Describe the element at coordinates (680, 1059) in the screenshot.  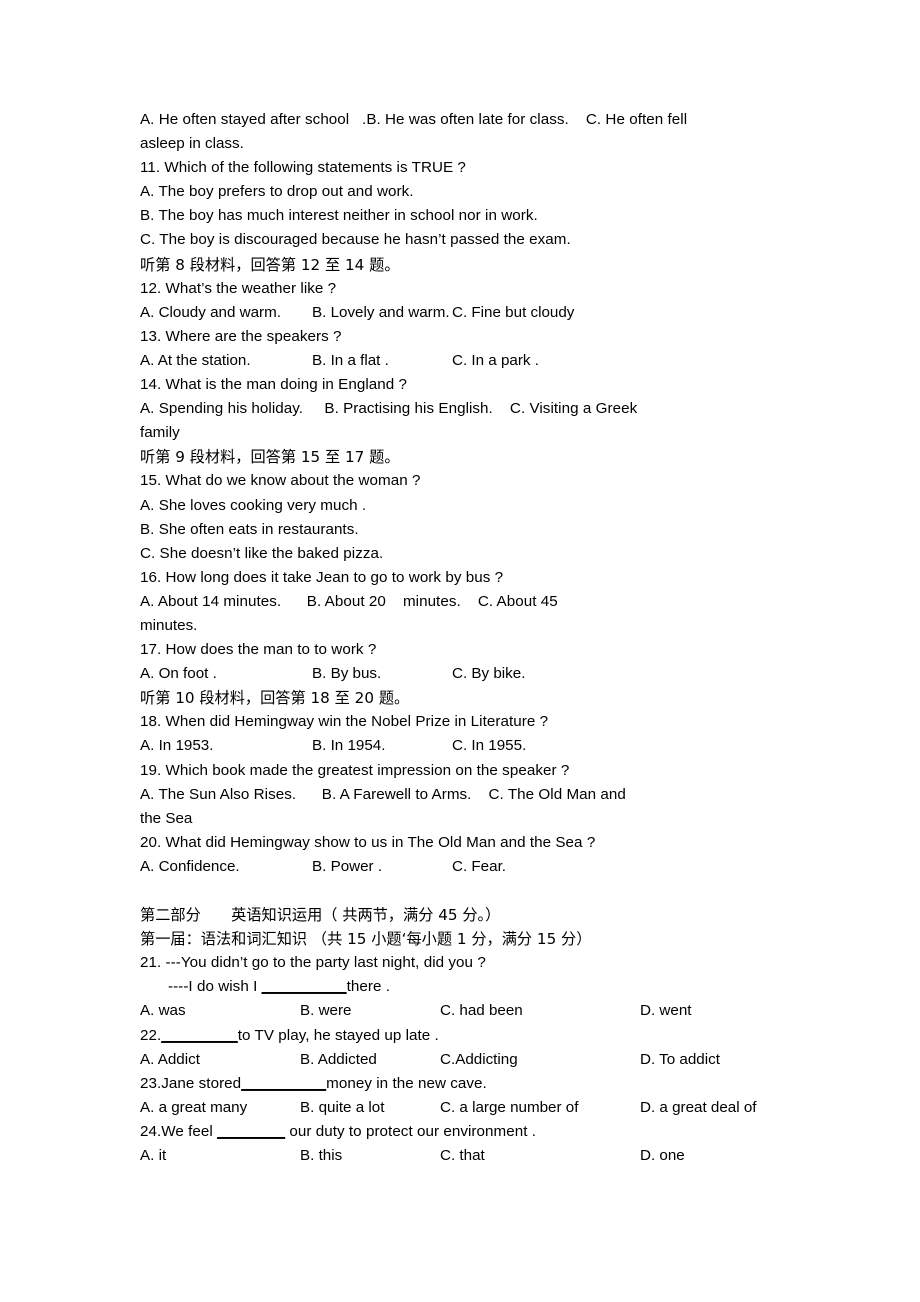
I see `question-22-option-d: D. To addict` at that location.